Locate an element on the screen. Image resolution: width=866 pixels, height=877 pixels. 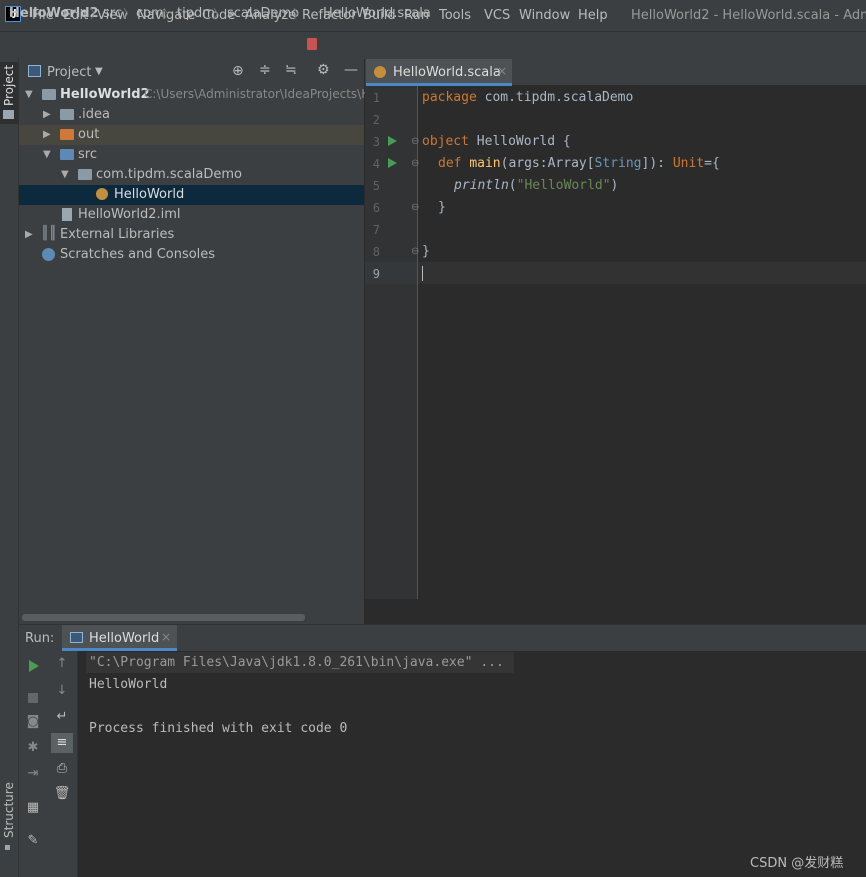
code-line-8: } is located at coordinates (426, 251).